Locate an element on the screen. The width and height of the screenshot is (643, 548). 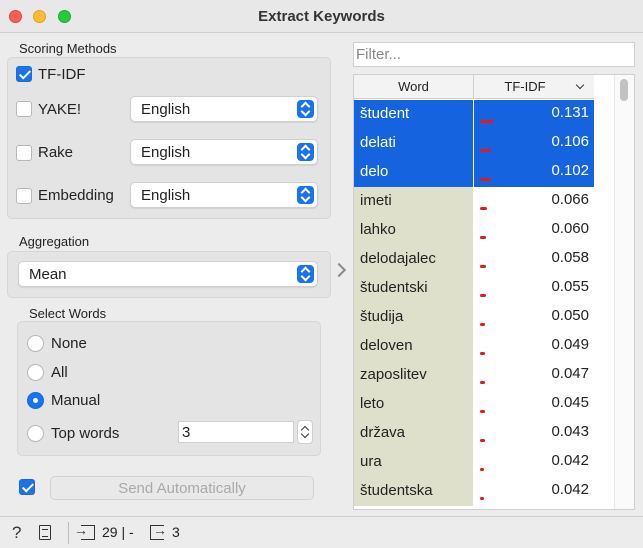
word-cell: delo is located at coordinates (414, 172).